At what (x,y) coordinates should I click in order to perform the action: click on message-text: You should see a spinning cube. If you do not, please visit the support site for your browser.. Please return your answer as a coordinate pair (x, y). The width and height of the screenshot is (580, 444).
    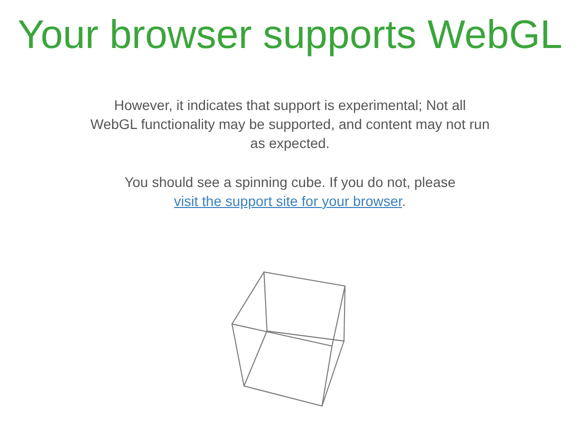
    Looking at the image, I should click on (290, 192).